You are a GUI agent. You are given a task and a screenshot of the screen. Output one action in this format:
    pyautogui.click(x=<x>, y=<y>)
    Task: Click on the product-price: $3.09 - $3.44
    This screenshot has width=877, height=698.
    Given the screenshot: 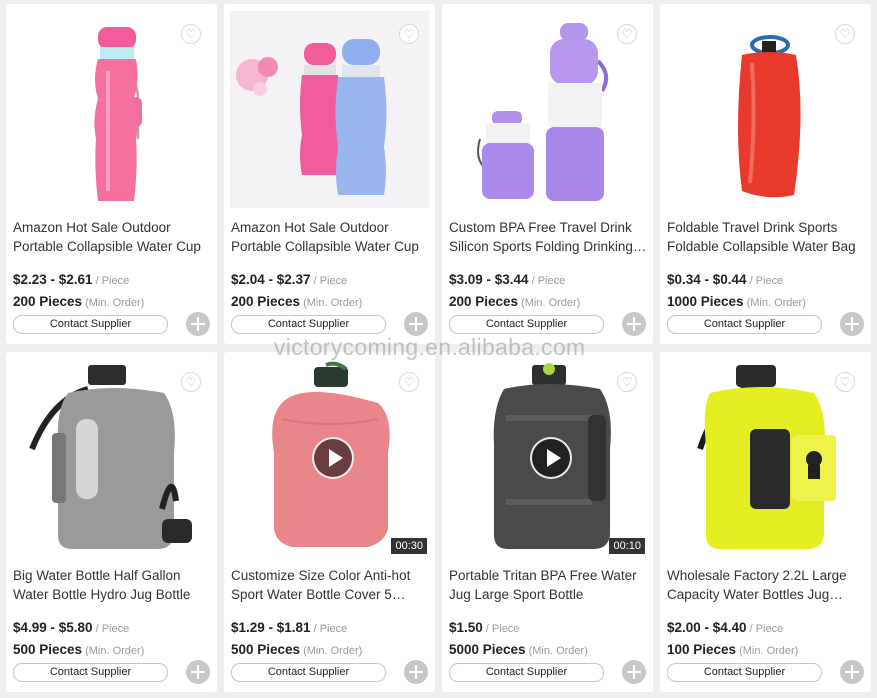 What is the action you would take?
    pyautogui.click(x=489, y=279)
    